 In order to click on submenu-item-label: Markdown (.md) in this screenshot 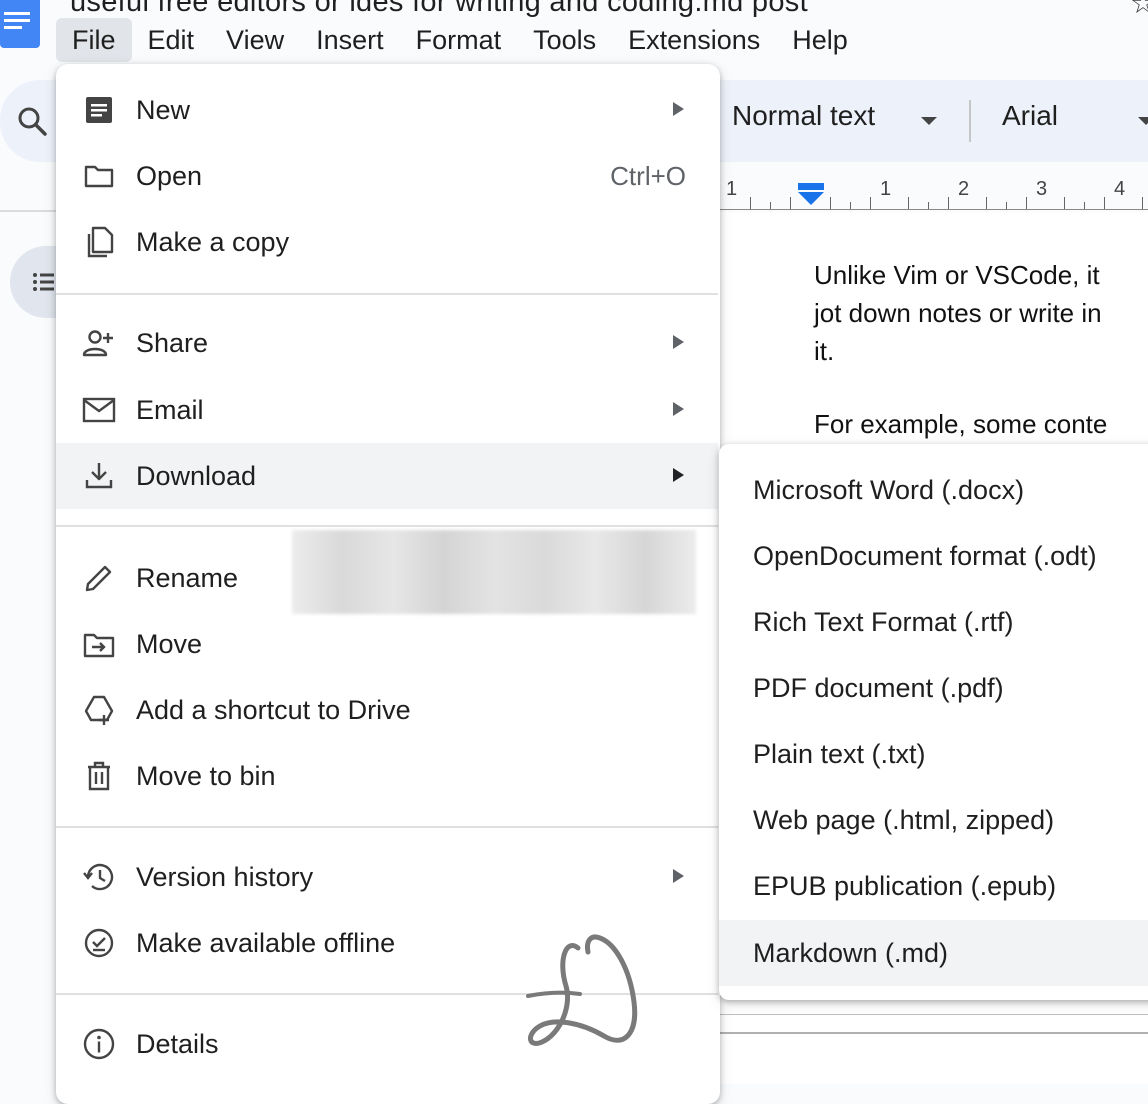, I will do `click(851, 953)`.